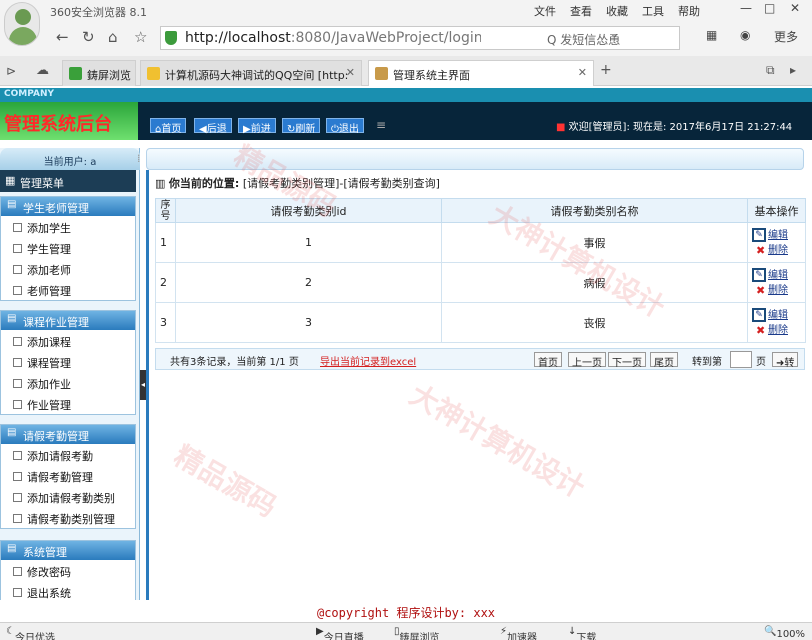 The image size is (812, 640). I want to click on first-page-button: 首页, so click(548, 360).